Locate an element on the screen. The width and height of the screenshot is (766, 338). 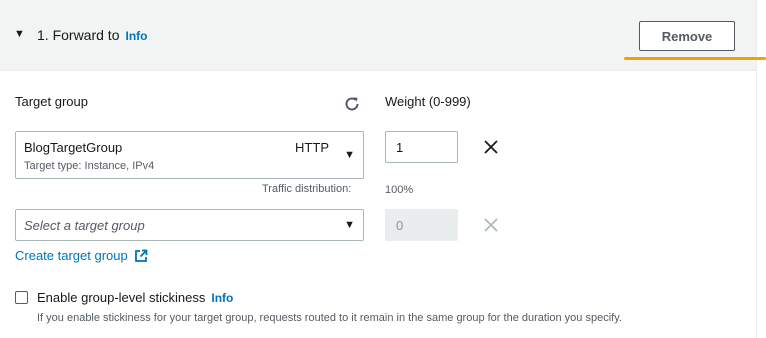
weight-input-disabled: 0 is located at coordinates (421, 225).